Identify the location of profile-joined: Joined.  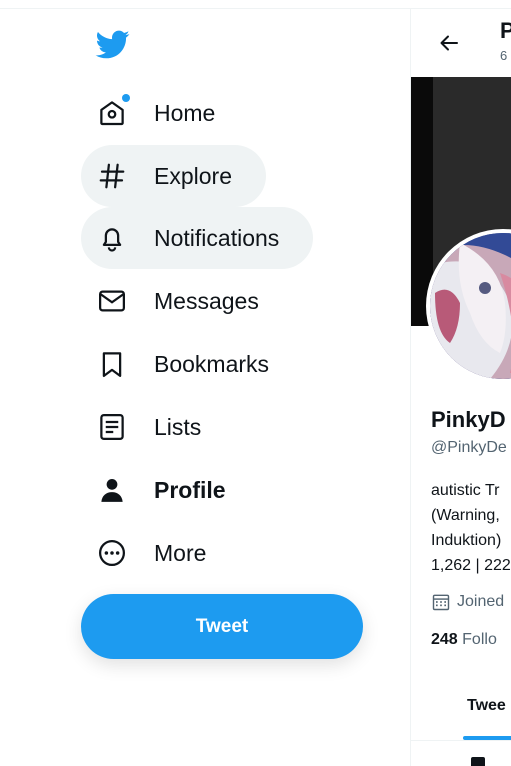
(467, 602).